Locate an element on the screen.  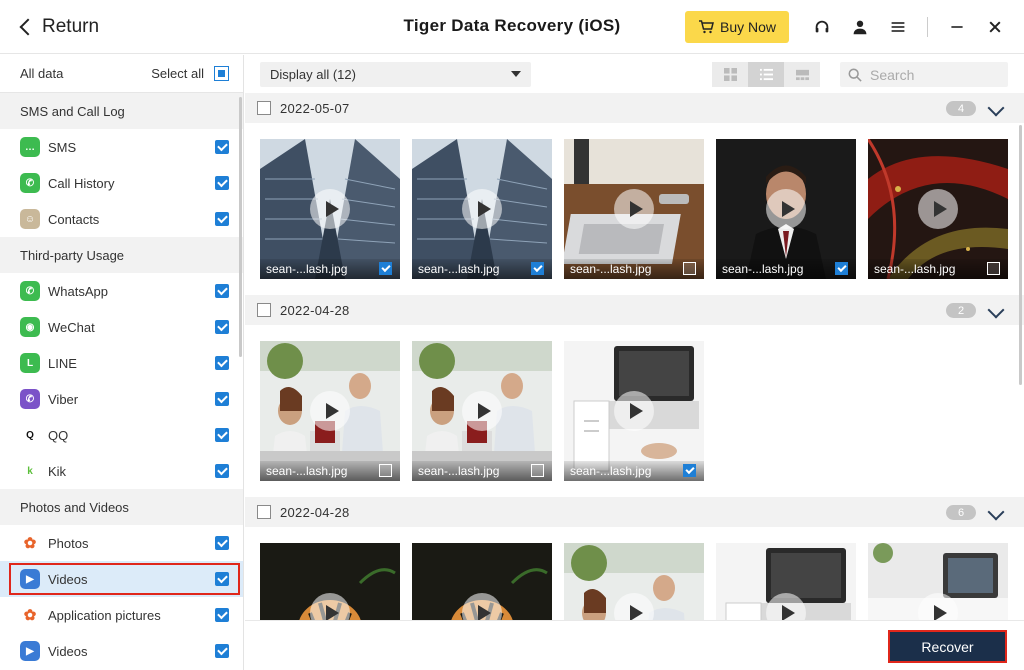
sidebar-item-application-pictures: ✿ Application pictures is located at coordinates (121, 615).